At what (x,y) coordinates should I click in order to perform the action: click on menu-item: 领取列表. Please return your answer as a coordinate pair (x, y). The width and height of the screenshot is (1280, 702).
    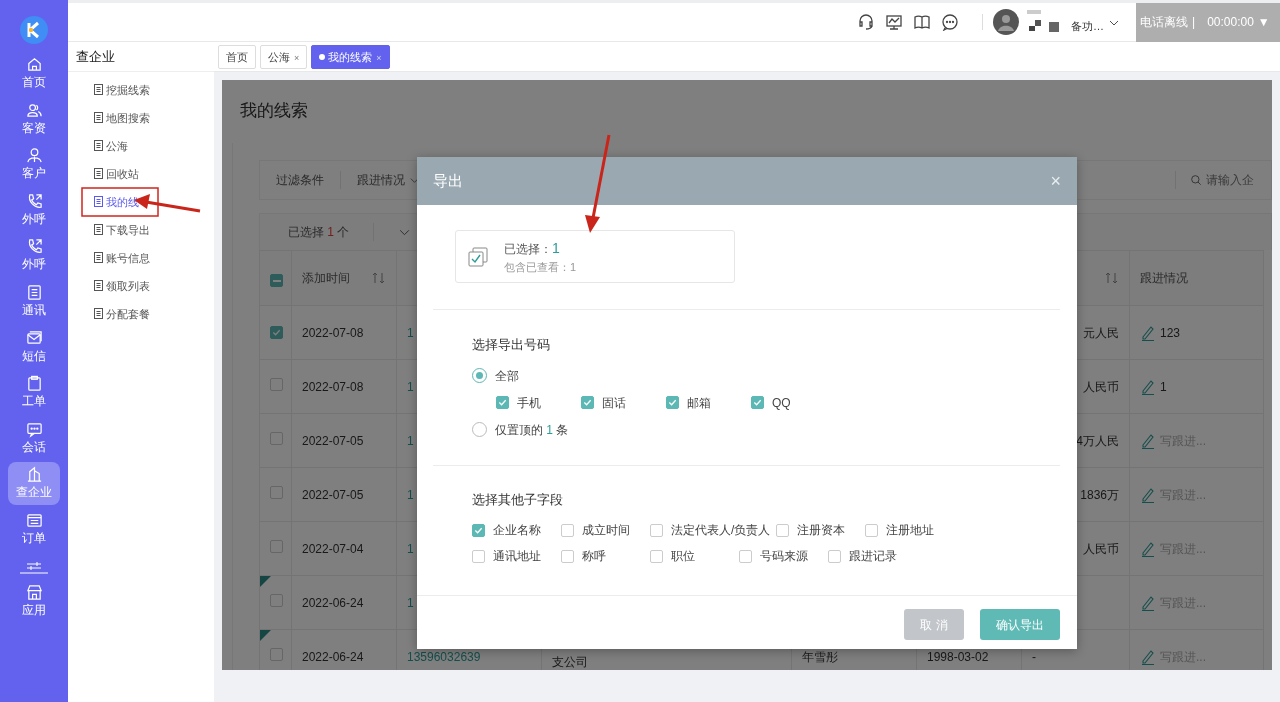
    Looking at the image, I should click on (141, 286).